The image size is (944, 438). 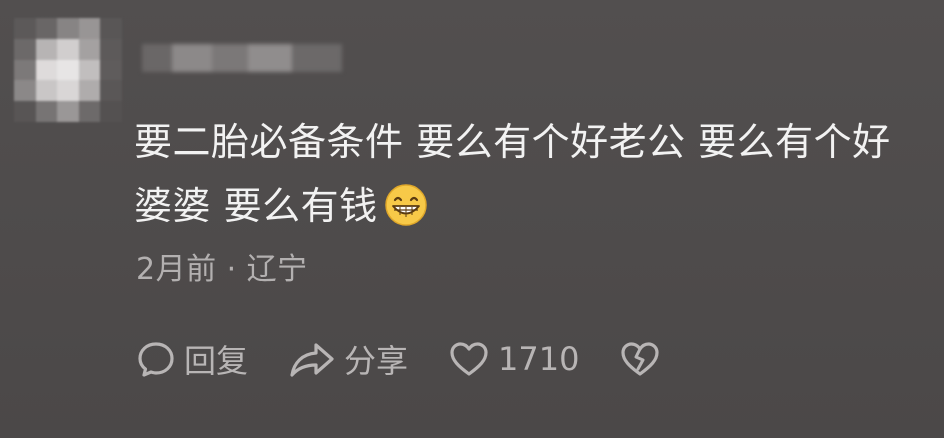 What do you see at coordinates (277, 269) in the screenshot?
I see `comment-location: 辽宁` at bounding box center [277, 269].